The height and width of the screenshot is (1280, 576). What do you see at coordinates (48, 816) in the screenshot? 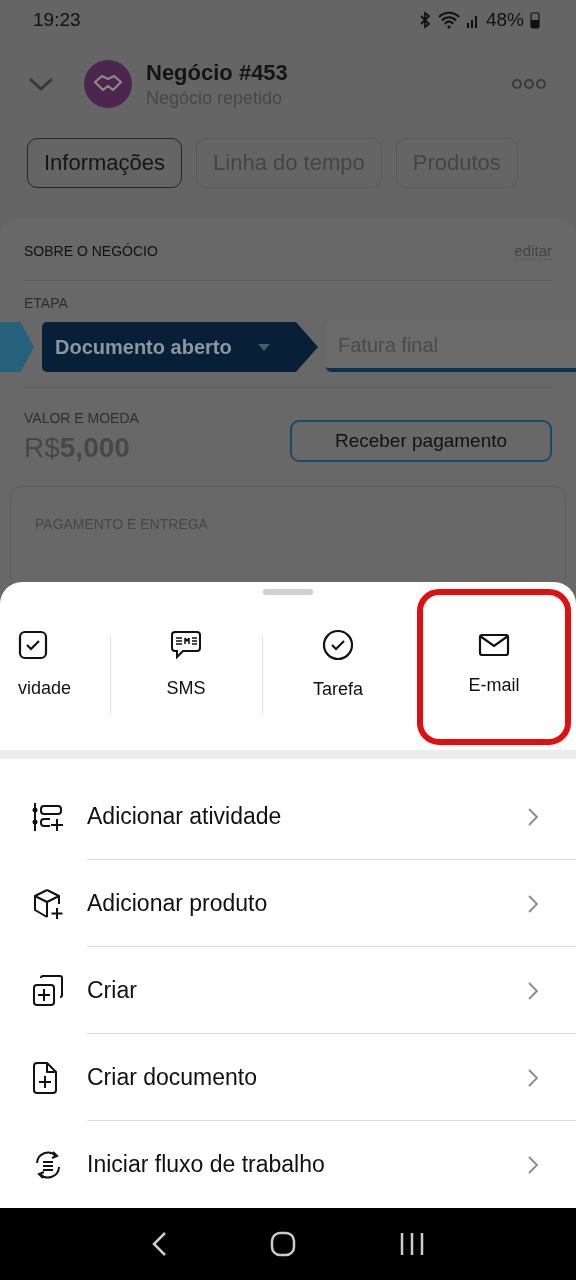
I see `add-list-icon` at bounding box center [48, 816].